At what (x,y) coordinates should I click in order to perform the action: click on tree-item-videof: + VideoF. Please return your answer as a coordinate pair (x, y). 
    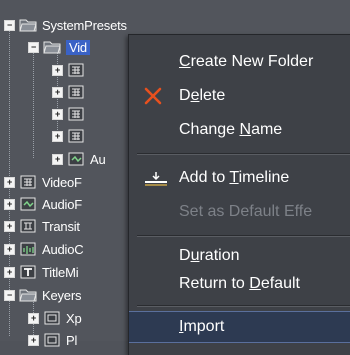
    Looking at the image, I should click on (43, 182).